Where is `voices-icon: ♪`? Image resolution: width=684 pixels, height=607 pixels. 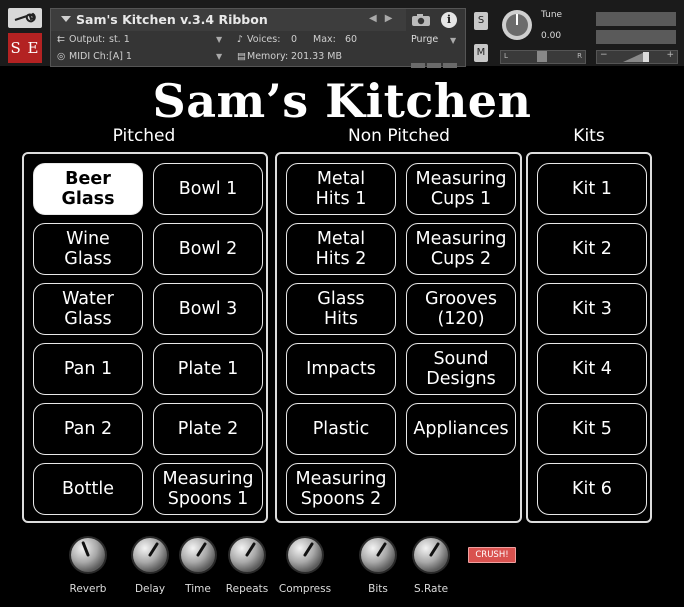 voices-icon: ♪ is located at coordinates (240, 39).